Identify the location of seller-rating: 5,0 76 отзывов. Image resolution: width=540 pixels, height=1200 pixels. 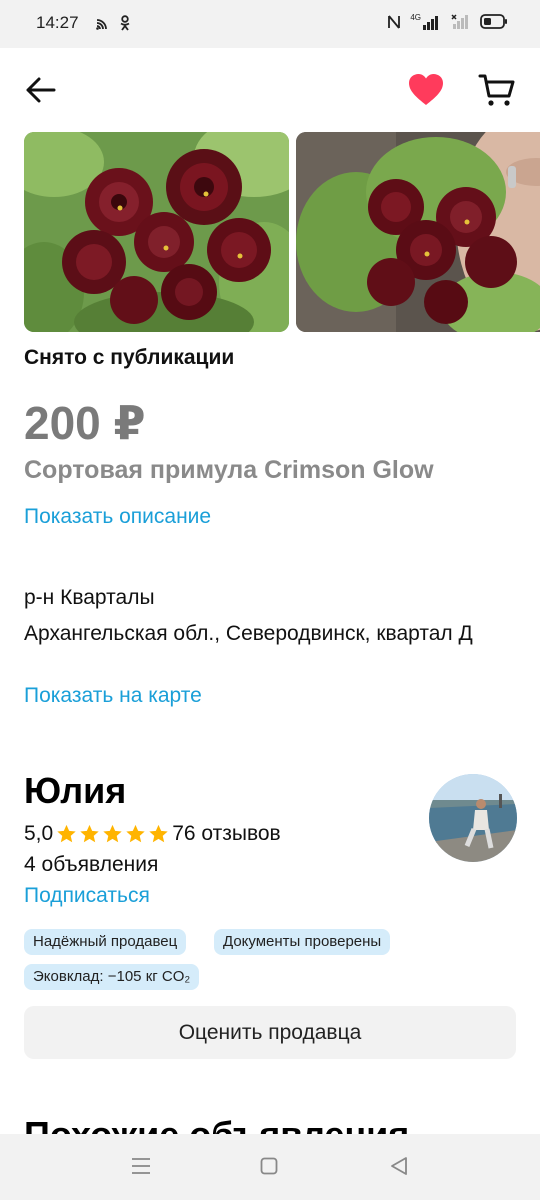
(152, 834).